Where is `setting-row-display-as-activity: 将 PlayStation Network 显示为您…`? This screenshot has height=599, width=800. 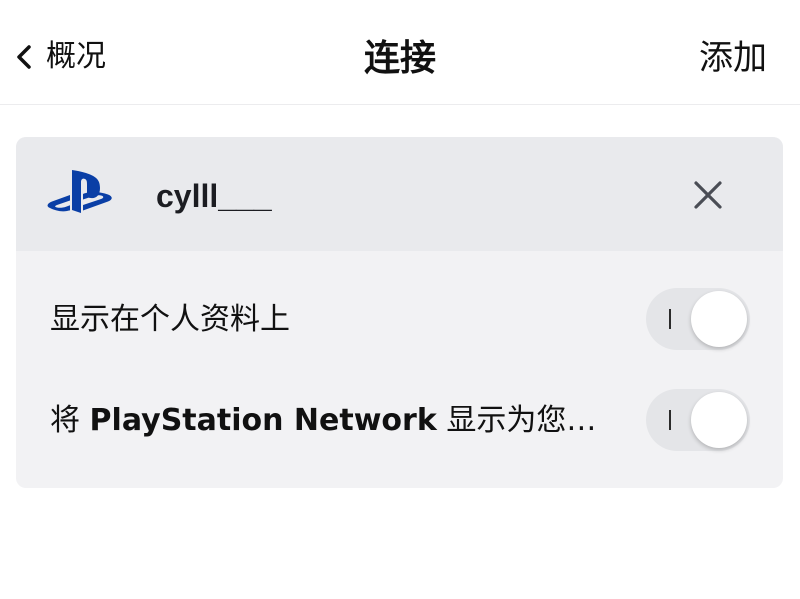
setting-row-display-as-activity: 将 PlayStation Network 显示为您… is located at coordinates (399, 421).